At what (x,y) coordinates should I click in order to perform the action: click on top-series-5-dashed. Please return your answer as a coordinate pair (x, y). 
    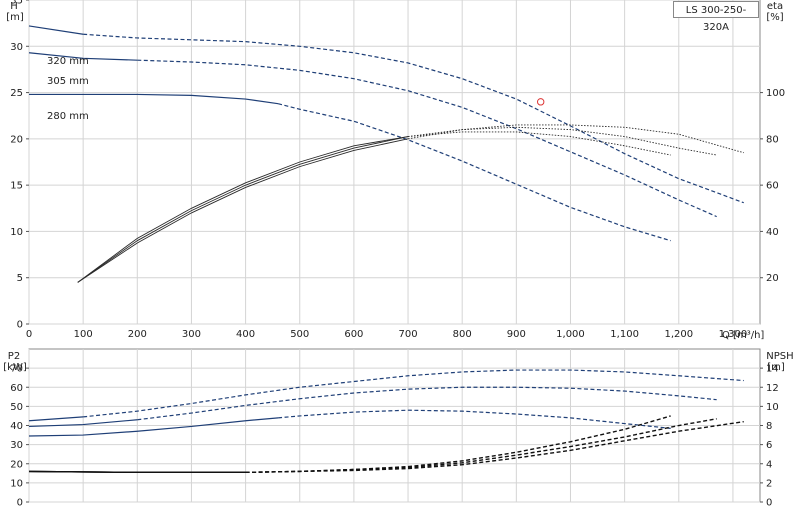
    Looking at the image, I should click on (539, 143).